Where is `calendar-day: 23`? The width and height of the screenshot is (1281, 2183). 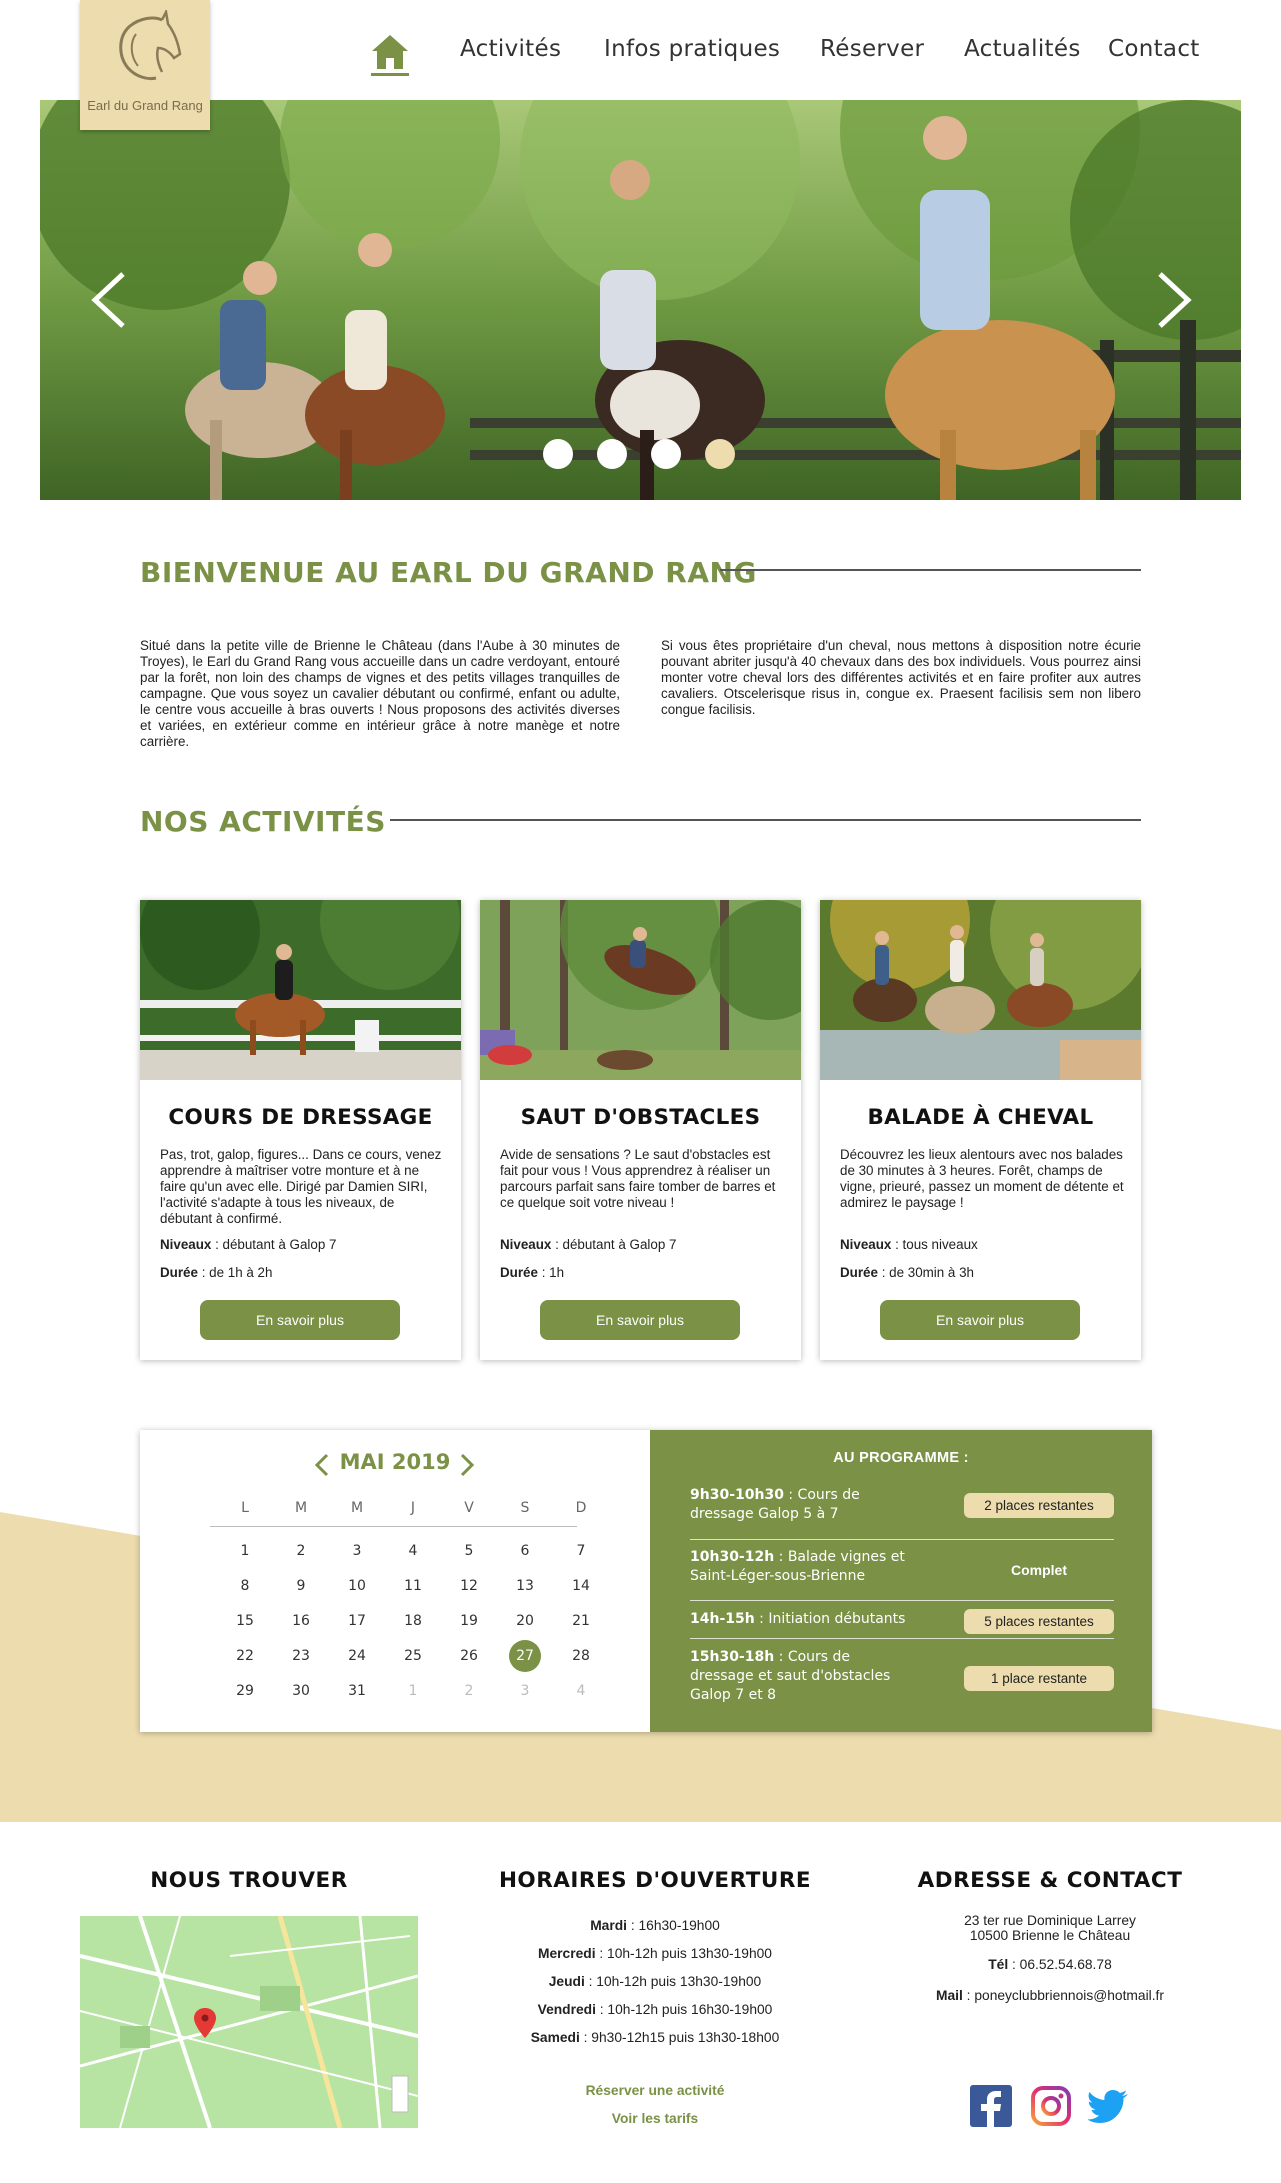
calendar-day: 23 is located at coordinates (301, 1656).